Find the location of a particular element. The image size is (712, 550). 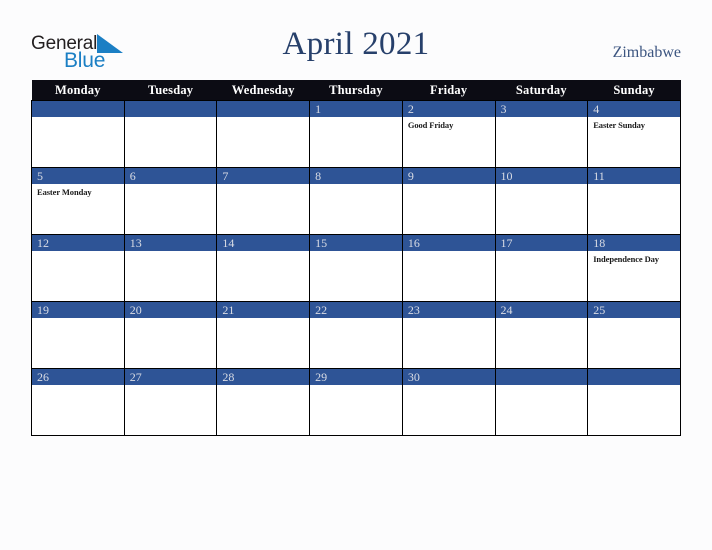

calendar-day-cell: 29 is located at coordinates (356, 402).